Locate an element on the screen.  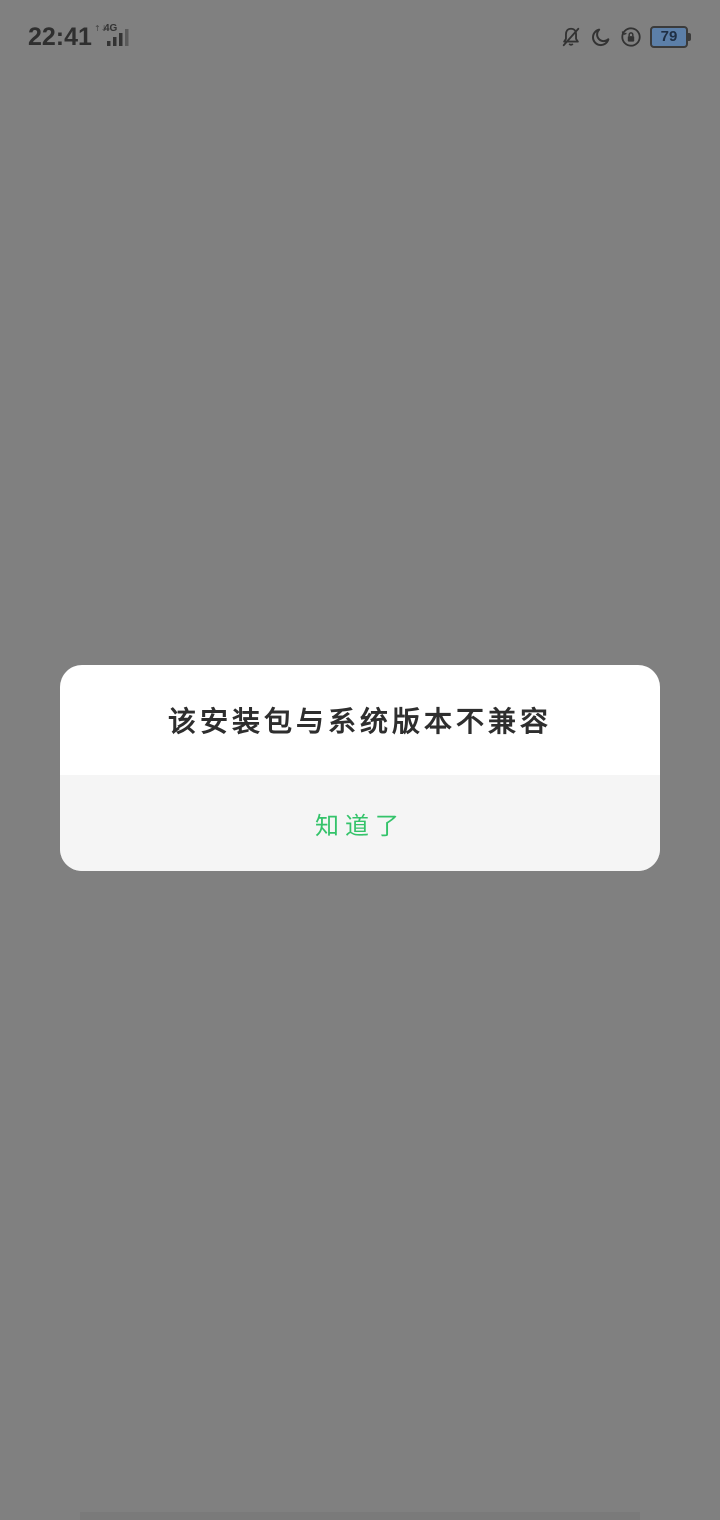
got-it-button: 知道了 is located at coordinates (360, 823).